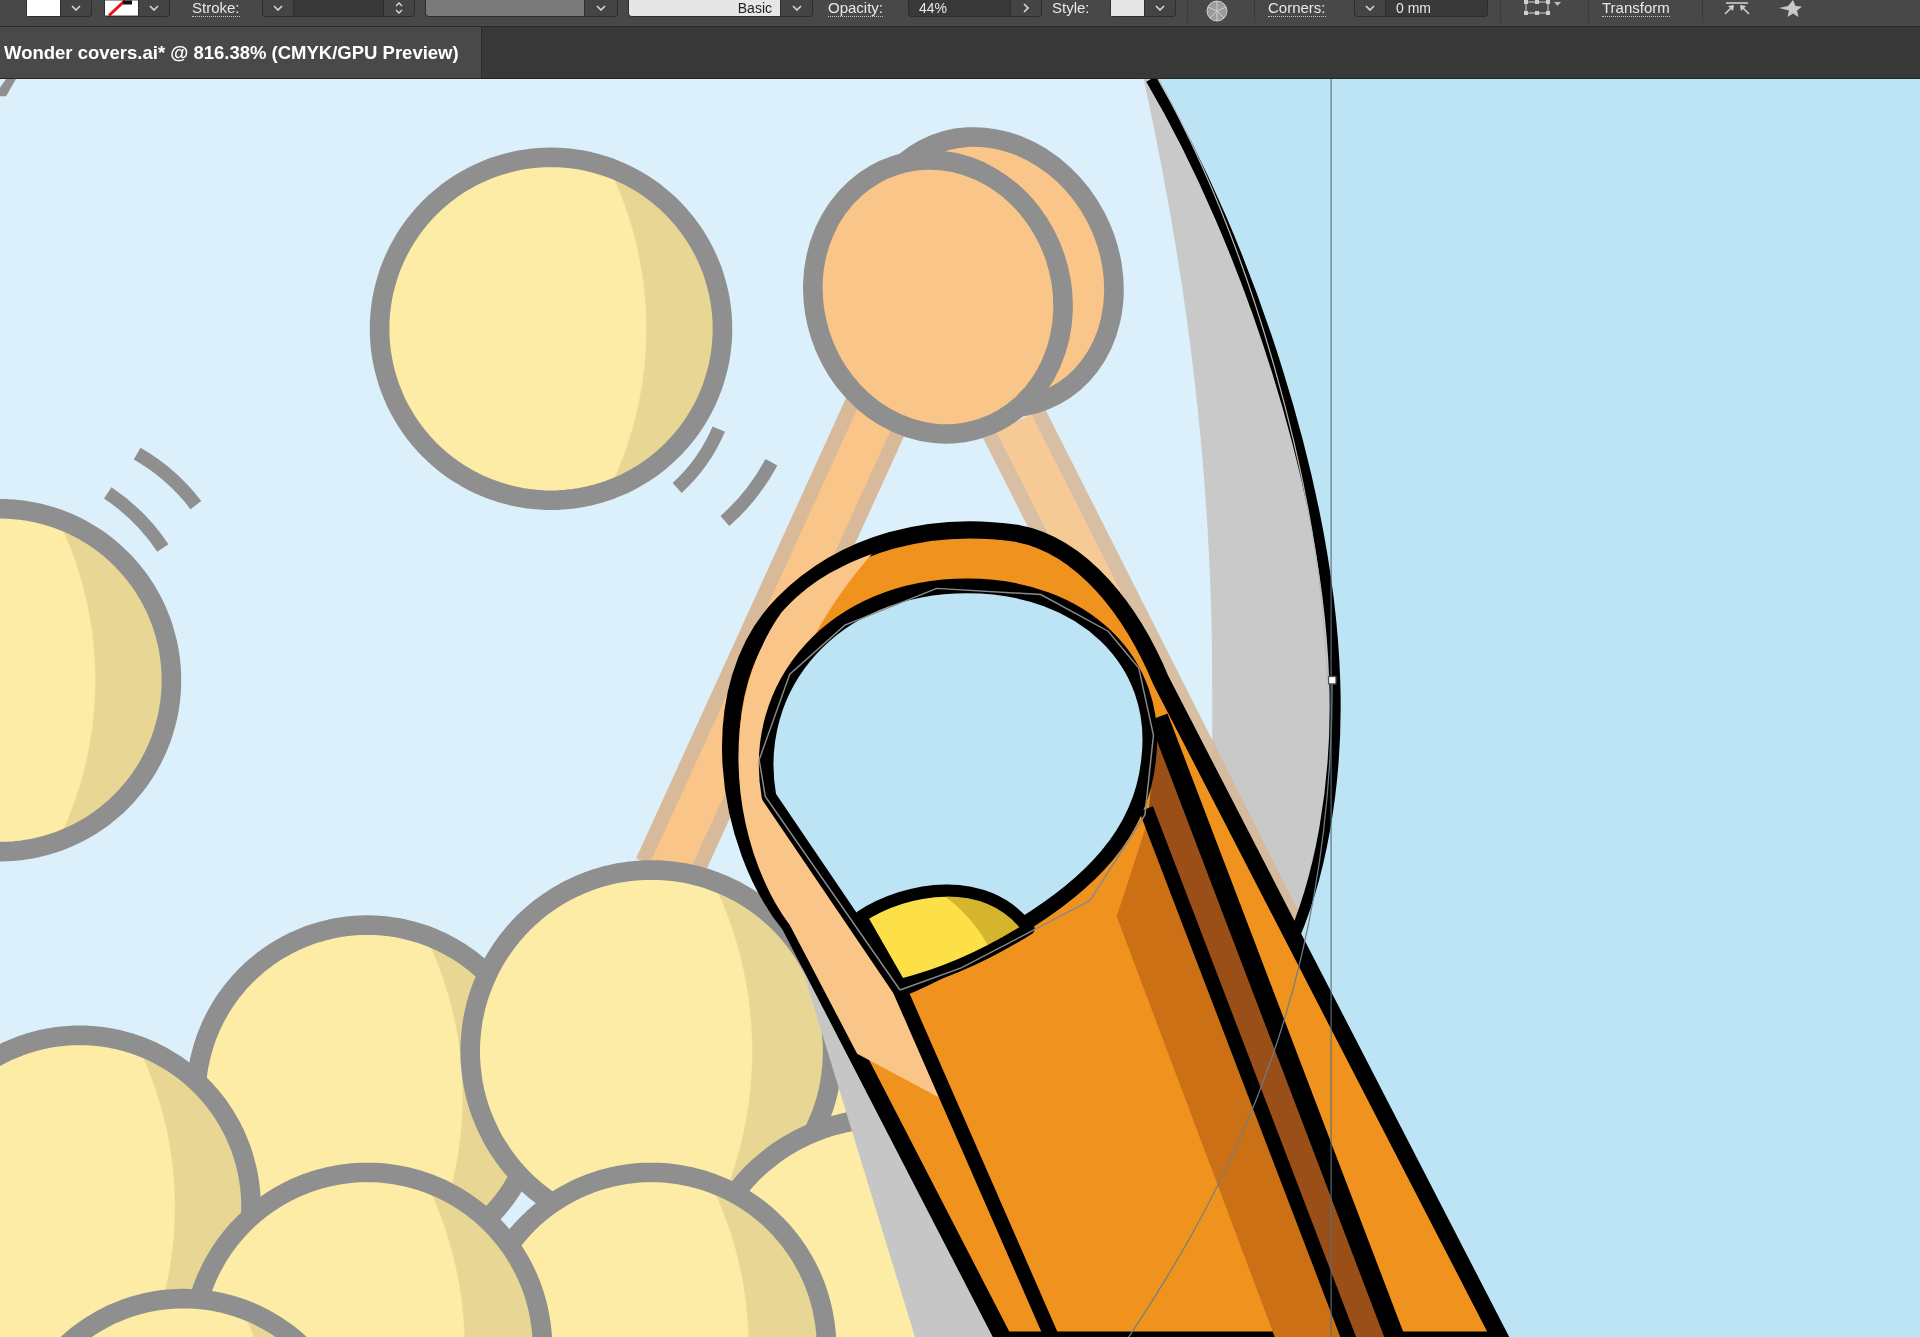 The width and height of the screenshot is (1920, 1337). Describe the element at coordinates (1071, 8) in the screenshot. I see `style-label: Style:` at that location.